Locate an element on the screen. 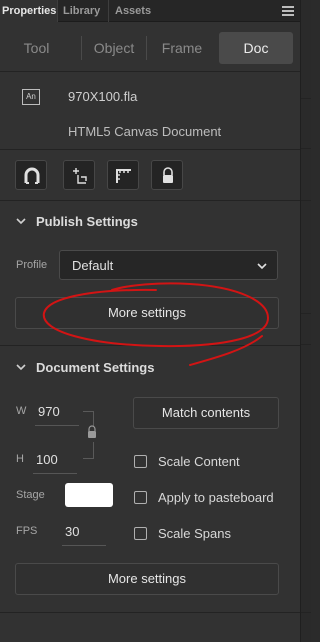 Image resolution: width=320 pixels, height=642 pixels. segment-object: Object is located at coordinates (114, 48).